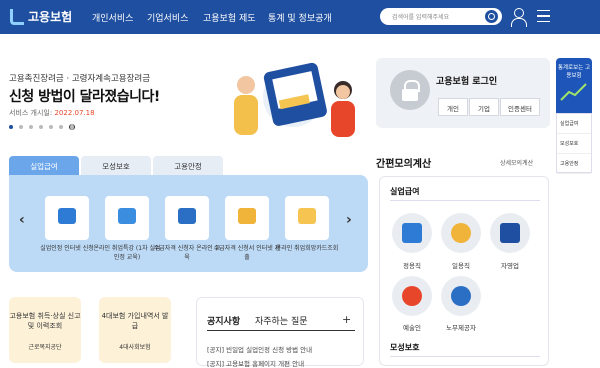  What do you see at coordinates (516, 162) in the screenshot?
I see `calc-more-link: 상세모의계산` at bounding box center [516, 162].